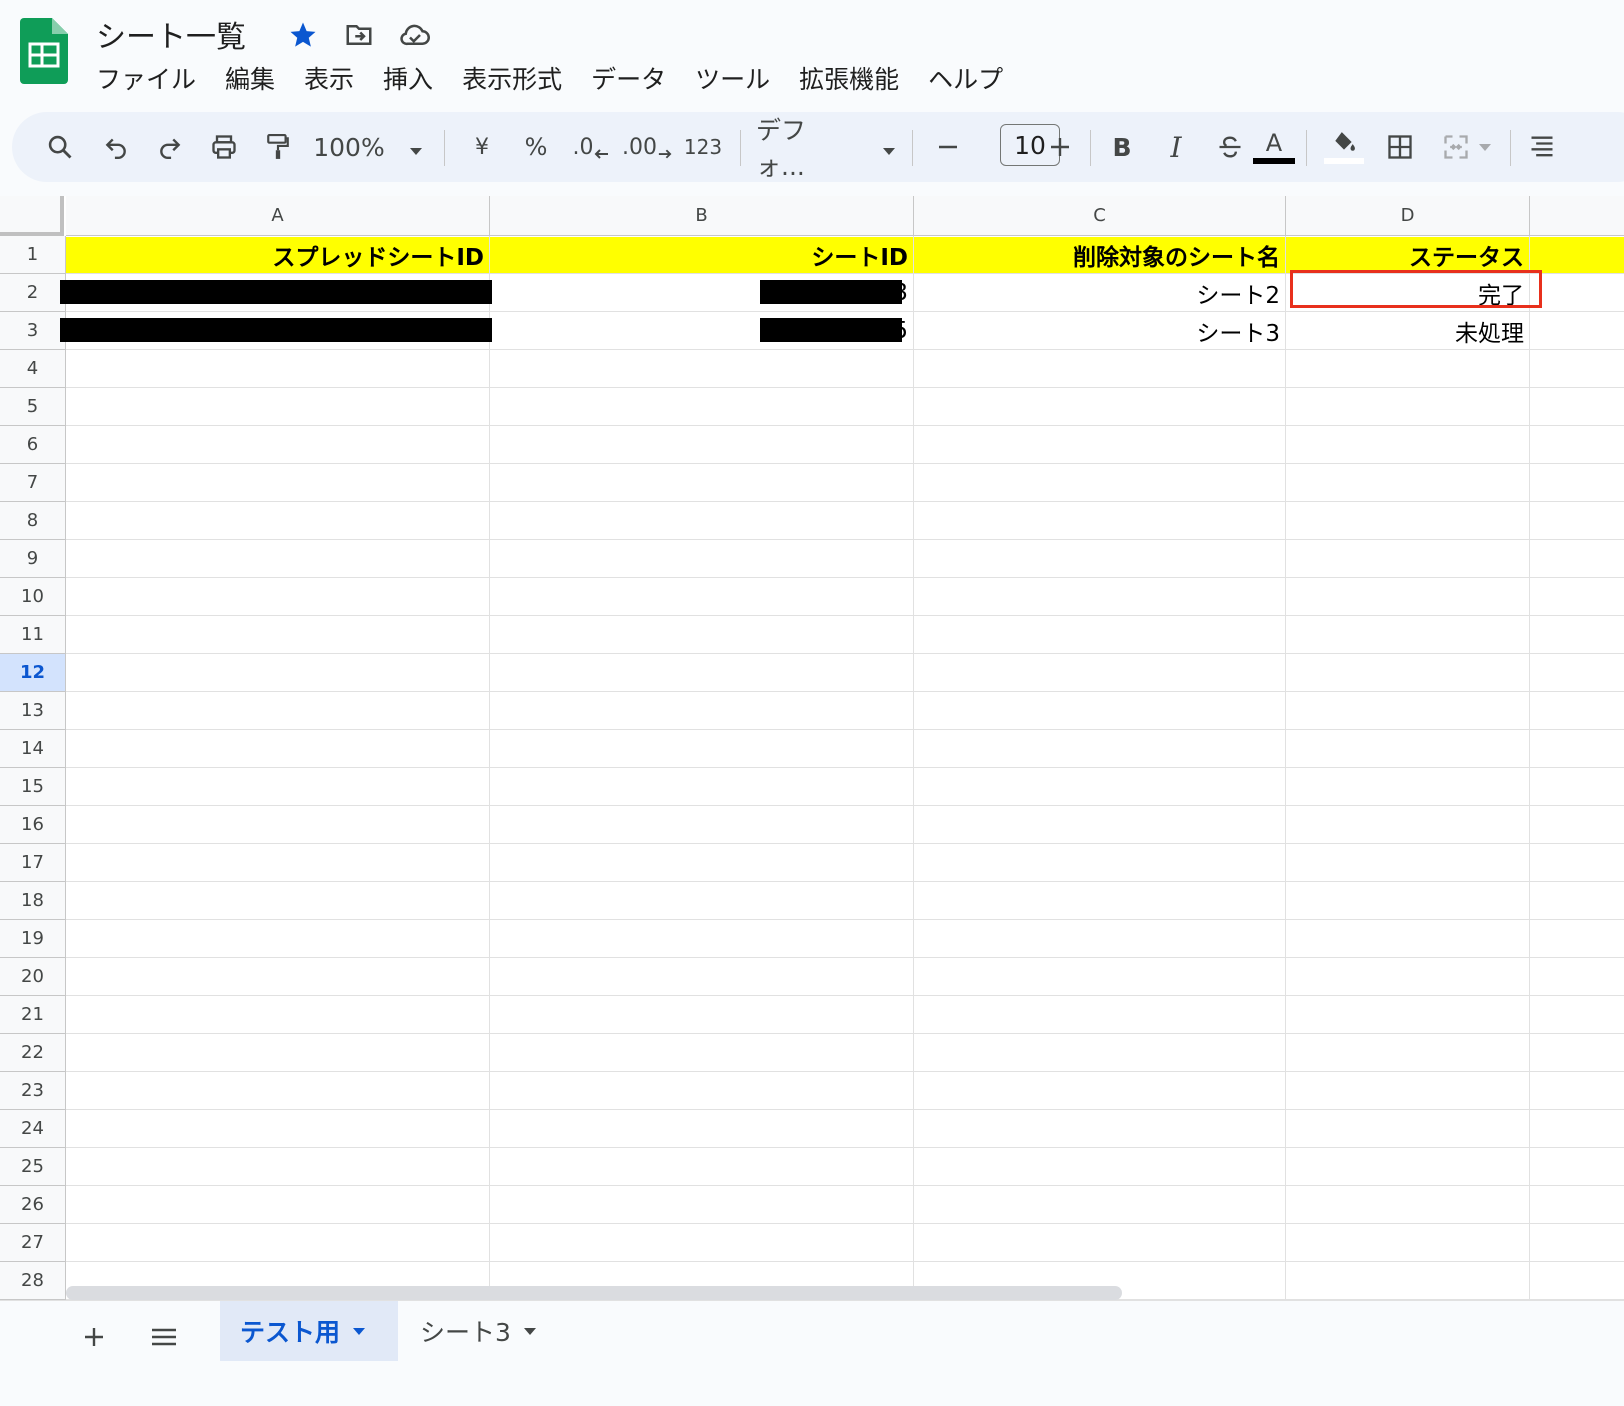  I want to click on row-header: 11, so click(33, 635).